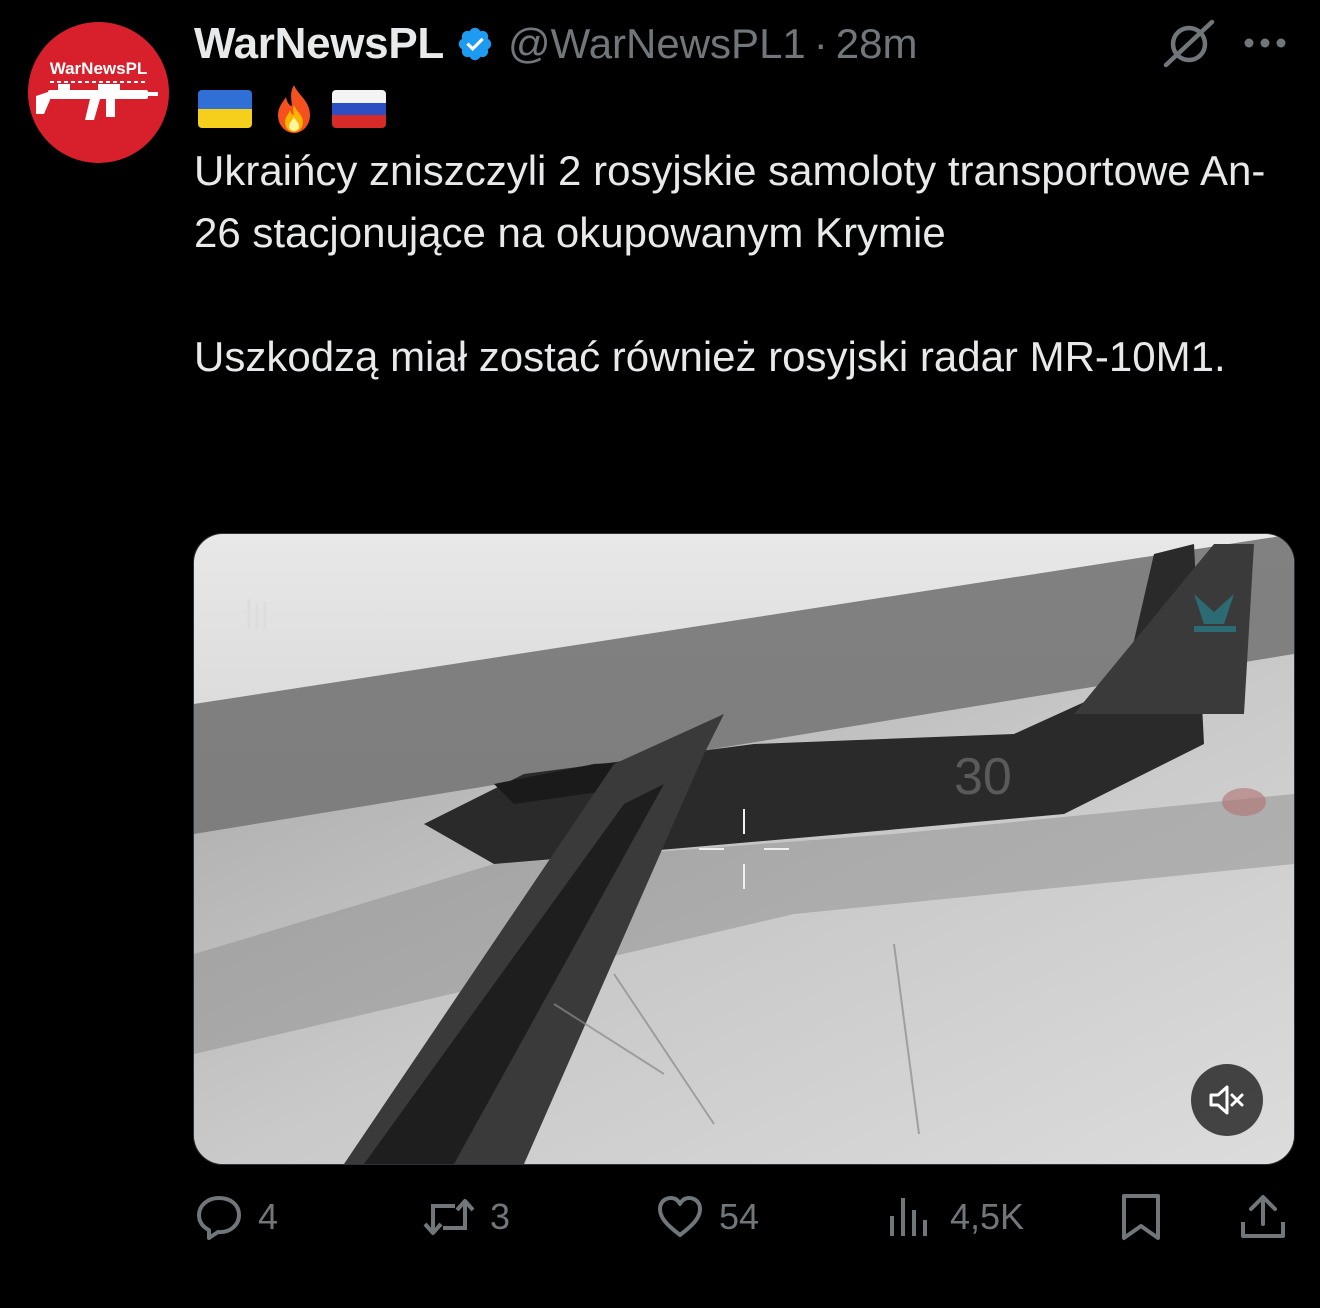 The height and width of the screenshot is (1308, 1320). What do you see at coordinates (987, 1216) in the screenshot?
I see `views-count: 4,5K` at bounding box center [987, 1216].